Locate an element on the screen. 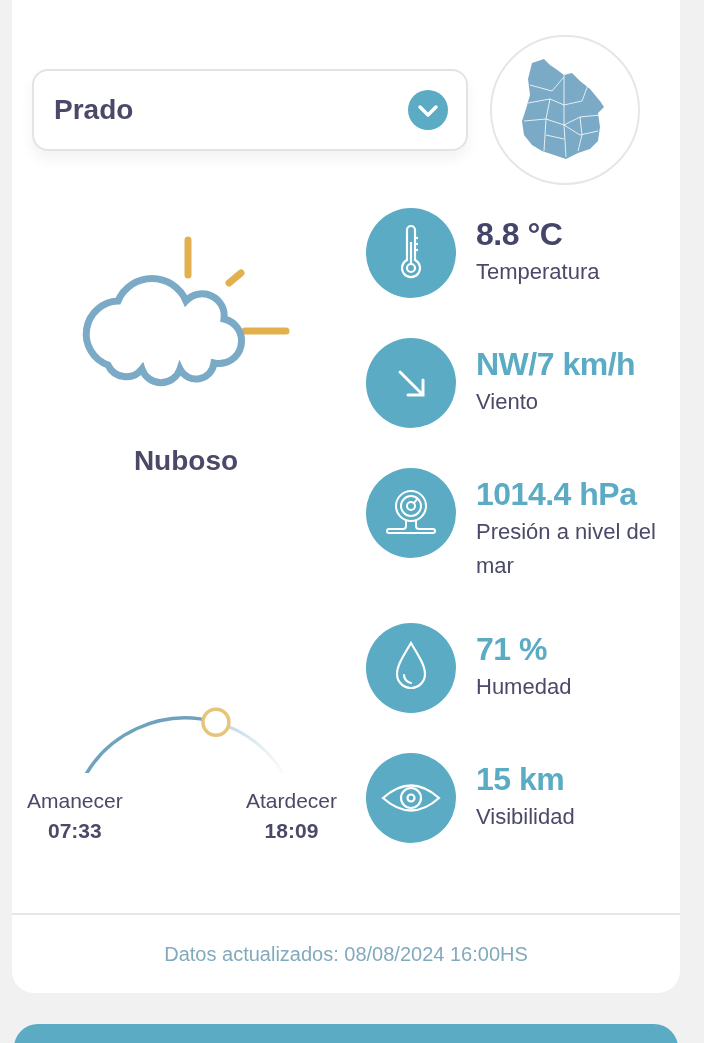 This screenshot has width=704, height=1043. metric-value: 8.8 °C is located at coordinates (520, 234).